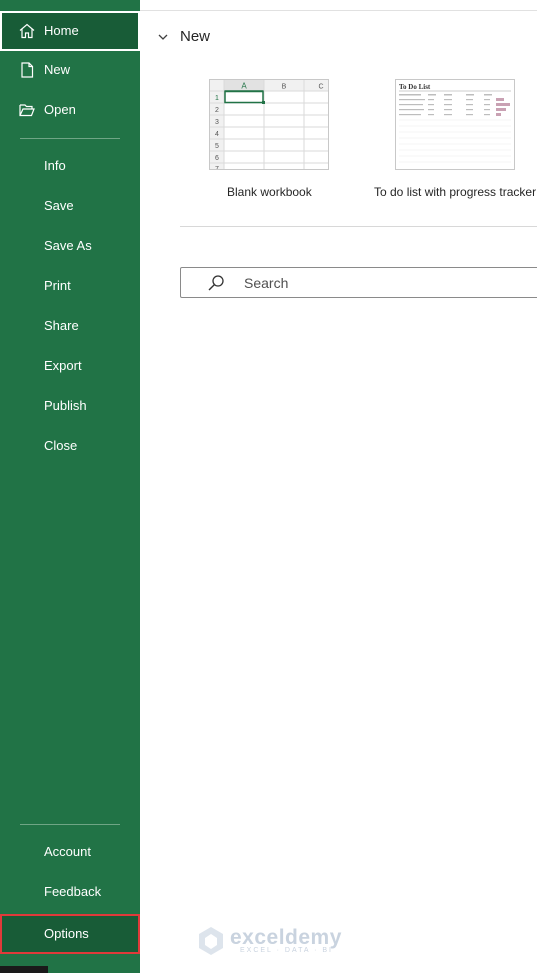 The width and height of the screenshot is (537, 973). Describe the element at coordinates (217, 158) in the screenshot. I see `row-number: 6` at that location.